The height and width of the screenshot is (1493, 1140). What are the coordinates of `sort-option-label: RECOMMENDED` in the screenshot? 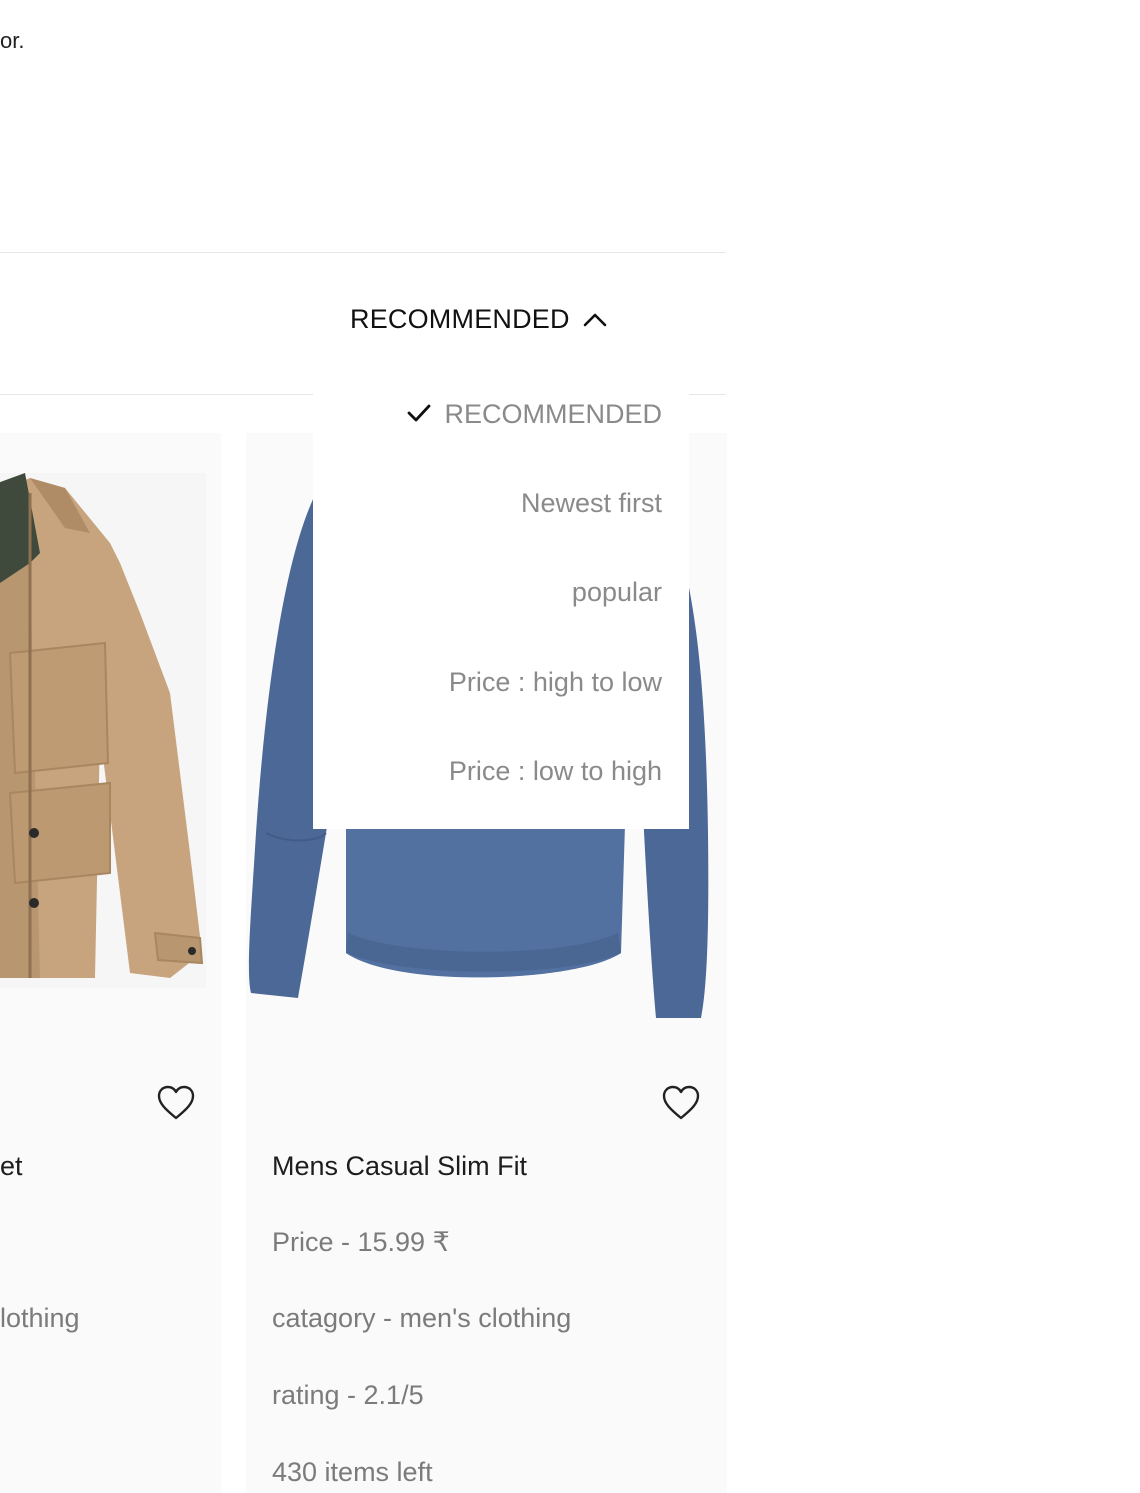 It's located at (553, 413).